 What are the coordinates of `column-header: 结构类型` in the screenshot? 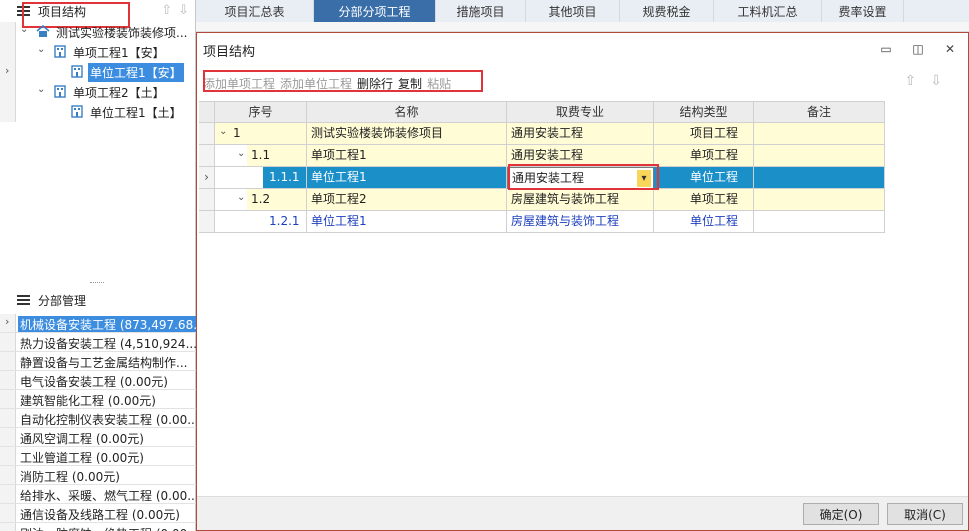 It's located at (704, 112).